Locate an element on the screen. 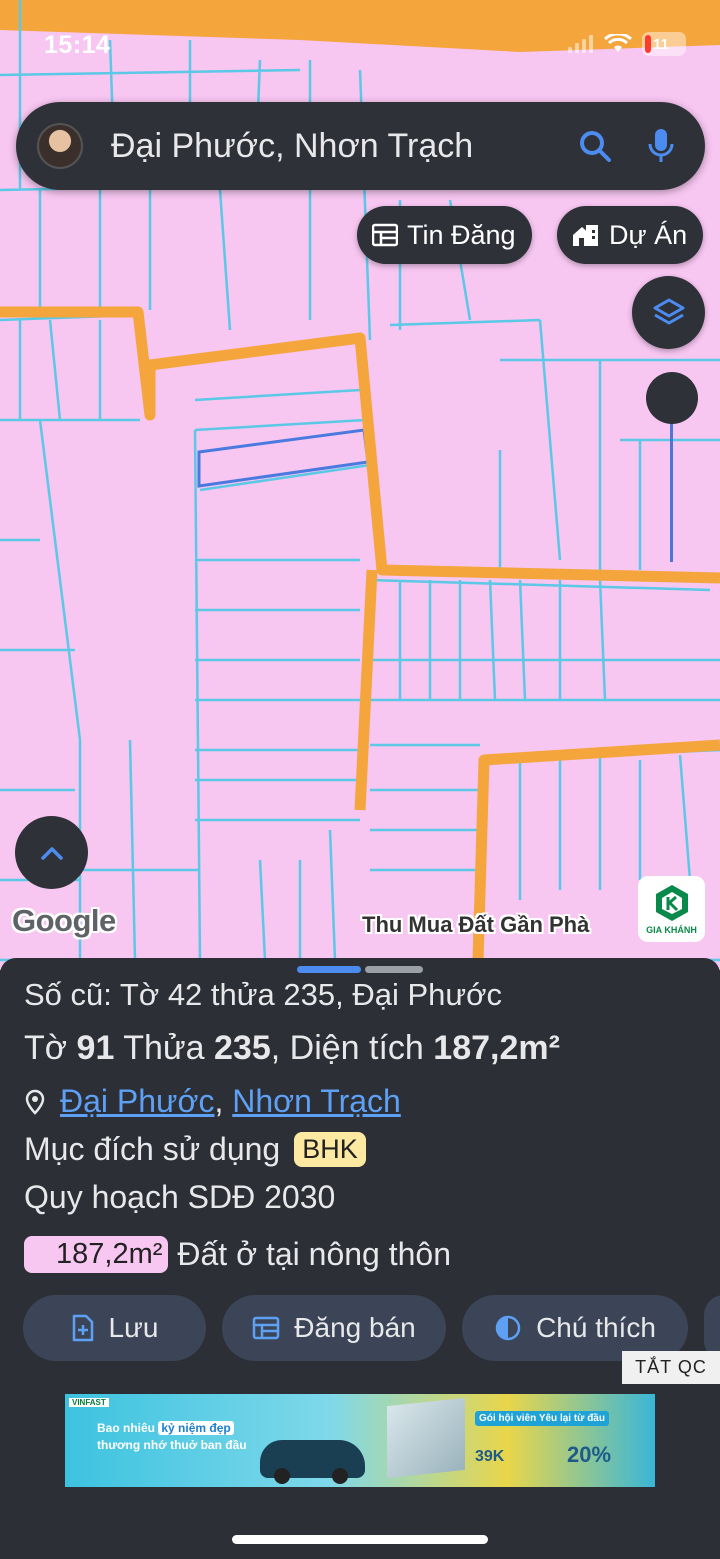 Image resolution: width=720 pixels, height=1559 pixels. planned-land-row: 187,2m² Đất ở tại nông thôn is located at coordinates (237, 1254).